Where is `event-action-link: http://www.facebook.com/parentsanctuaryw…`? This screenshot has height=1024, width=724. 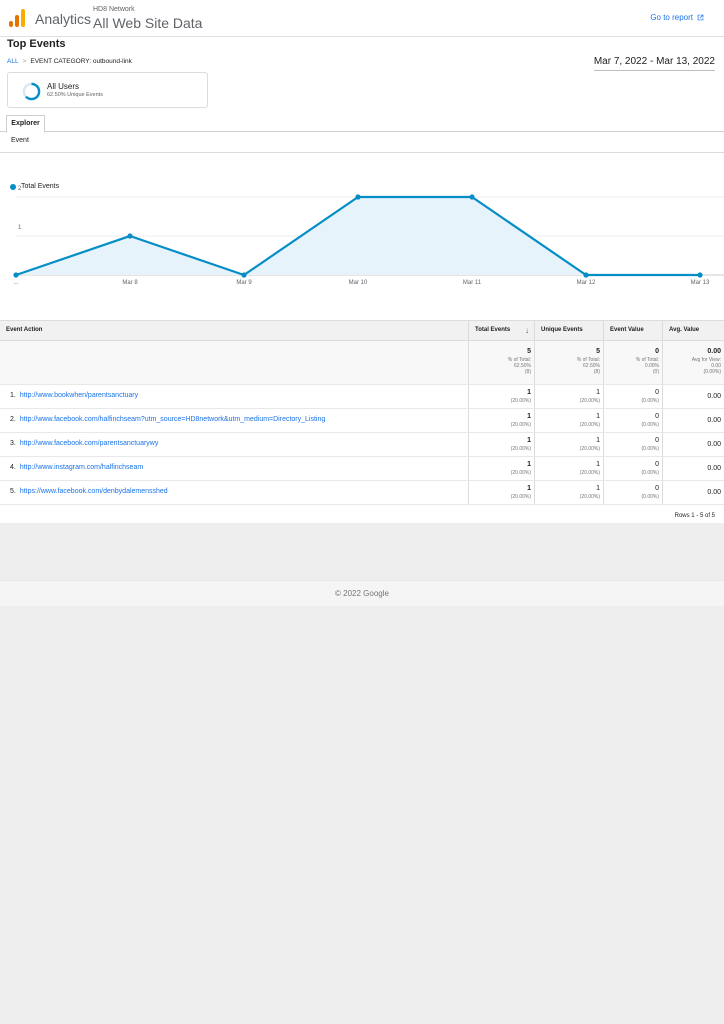 event-action-link: http://www.facebook.com/parentsanctuaryw… is located at coordinates (89, 443).